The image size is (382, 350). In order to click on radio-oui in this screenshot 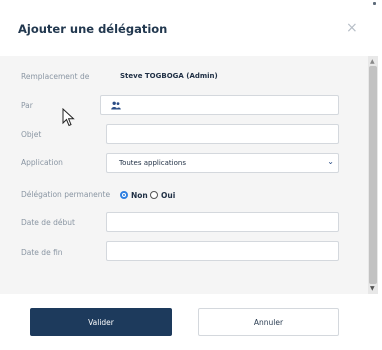, I will do `click(154, 195)`.